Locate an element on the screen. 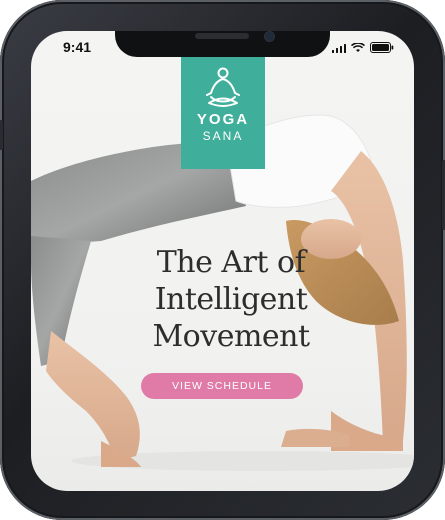 The image size is (445, 520). headline-line: The Art of is located at coordinates (231, 262).